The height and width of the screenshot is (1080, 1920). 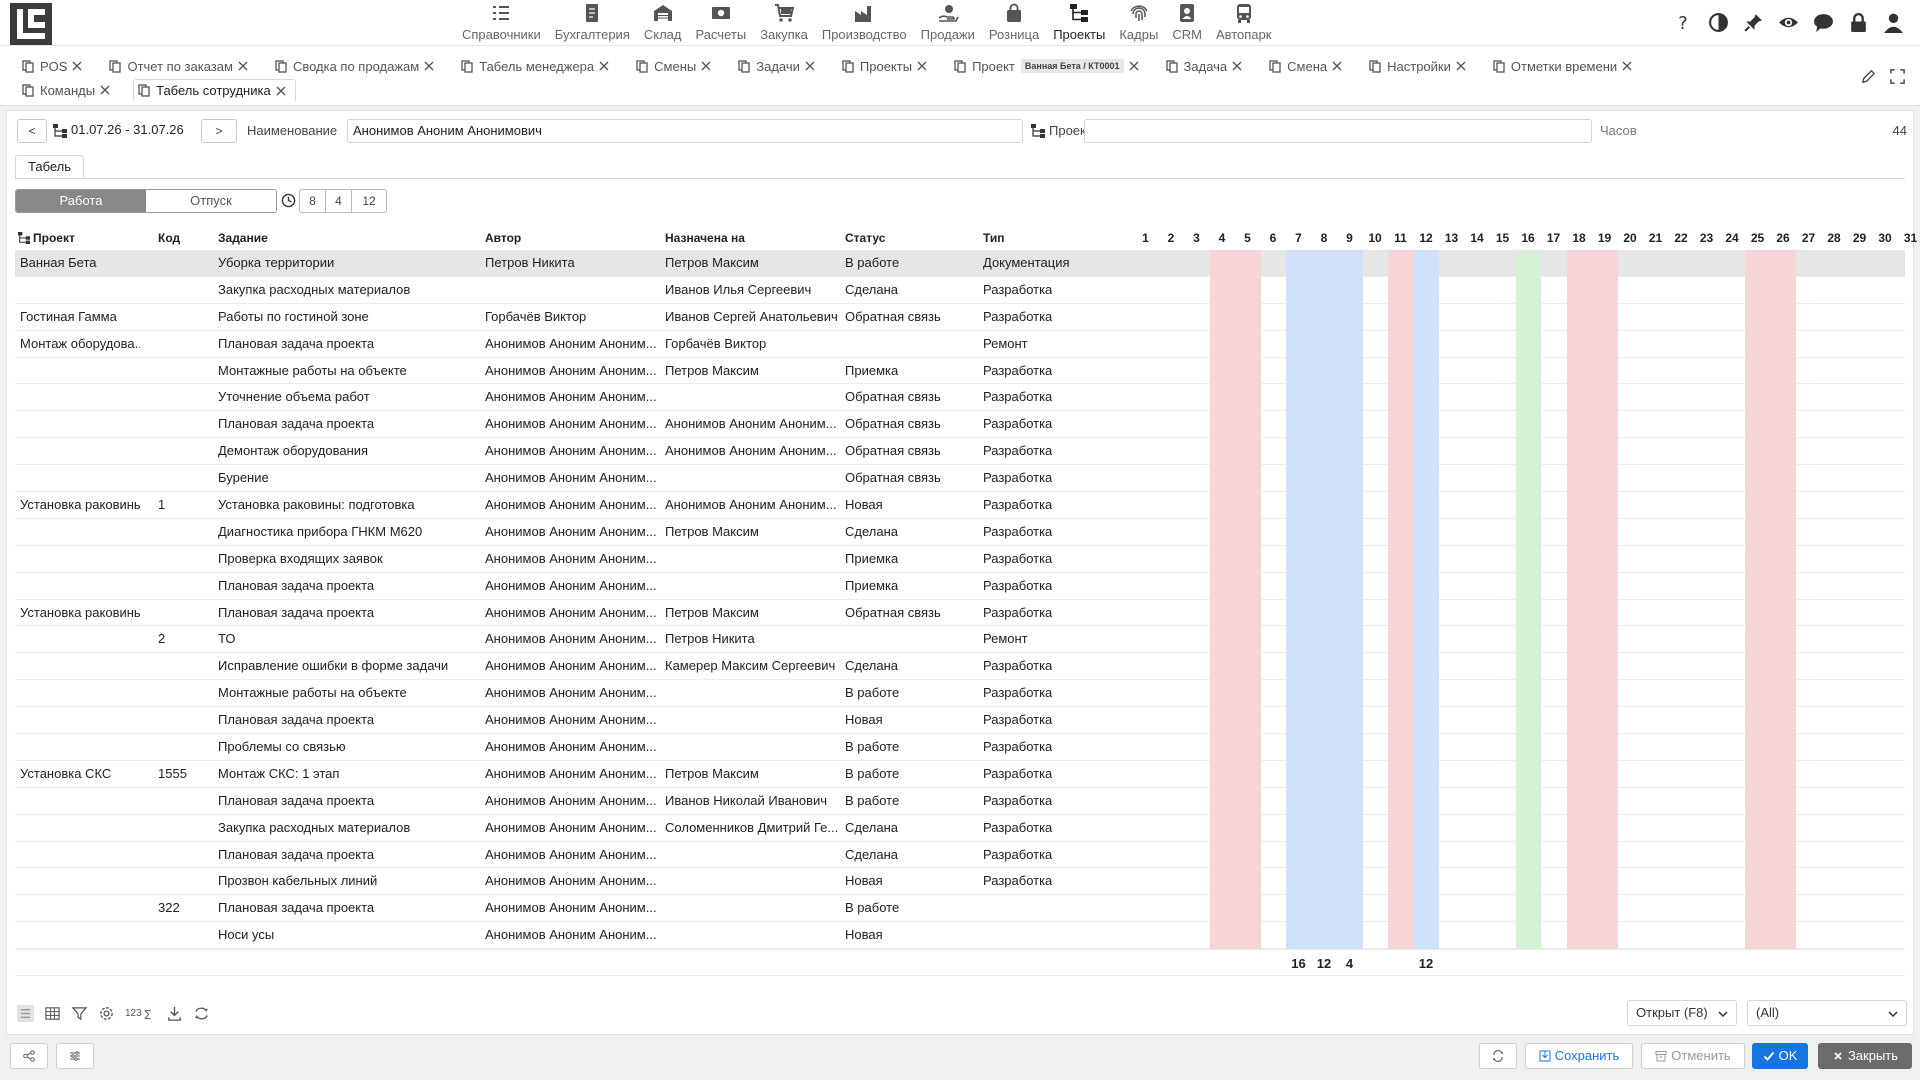 What do you see at coordinates (32, 131) in the screenshot?
I see `prev-period-button: <` at bounding box center [32, 131].